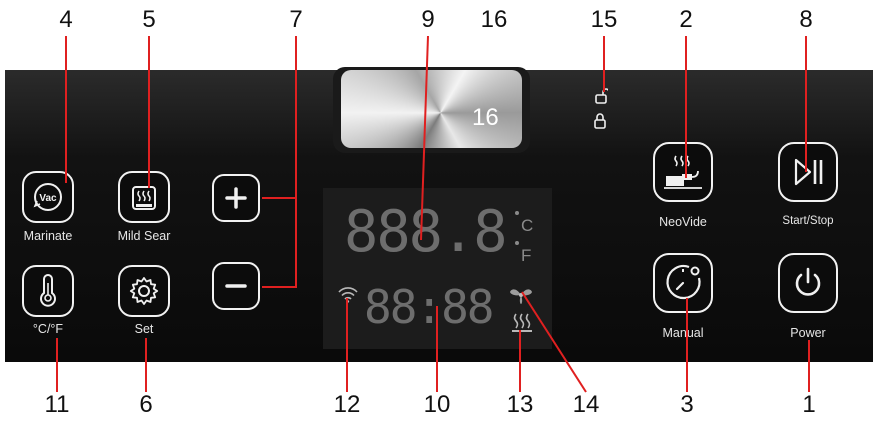 The height and width of the screenshot is (422, 873). What do you see at coordinates (279, 162) in the screenshot?
I see `leader-line-7-minus` at bounding box center [279, 162].